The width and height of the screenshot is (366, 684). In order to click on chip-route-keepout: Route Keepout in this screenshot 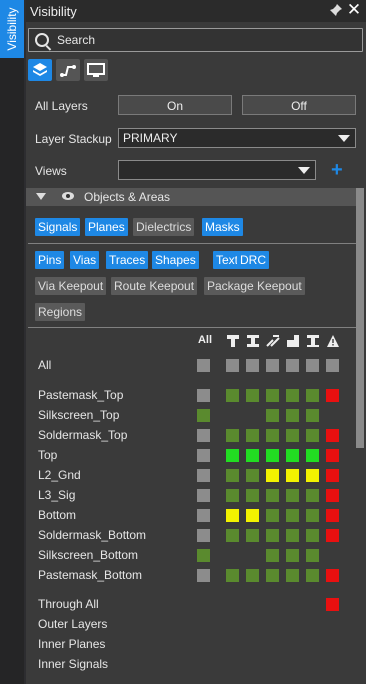, I will do `click(154, 286)`.